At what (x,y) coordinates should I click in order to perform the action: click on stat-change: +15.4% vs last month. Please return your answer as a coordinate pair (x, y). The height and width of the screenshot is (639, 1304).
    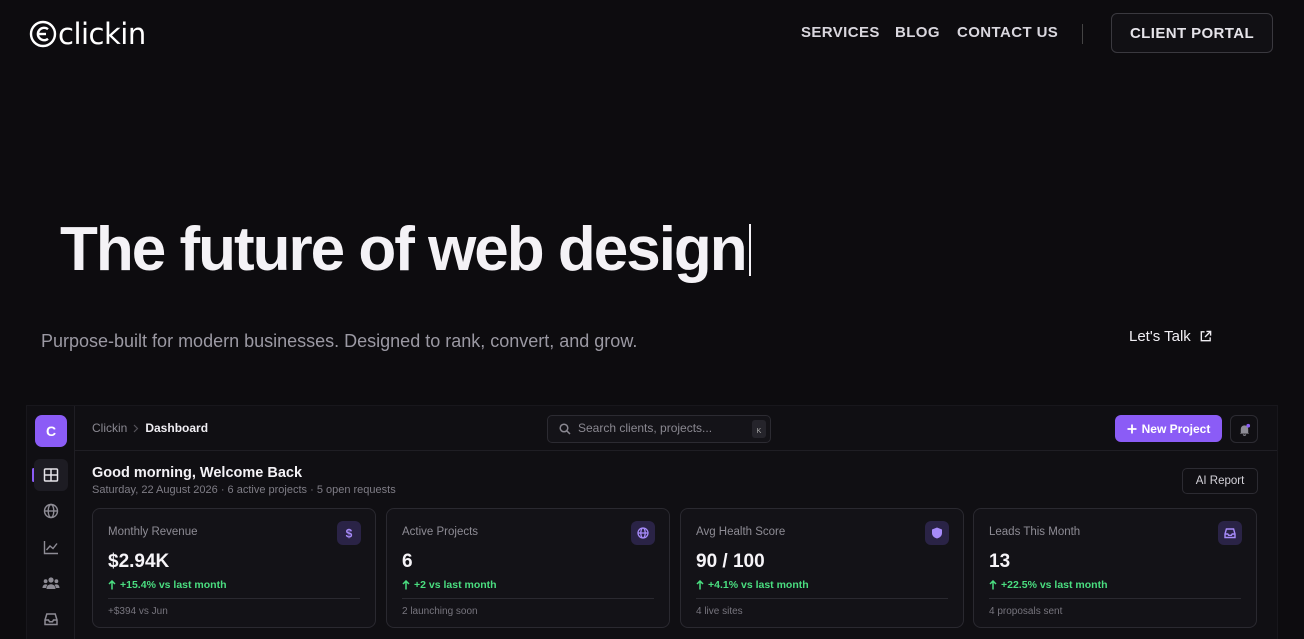
    Looking at the image, I should click on (167, 585).